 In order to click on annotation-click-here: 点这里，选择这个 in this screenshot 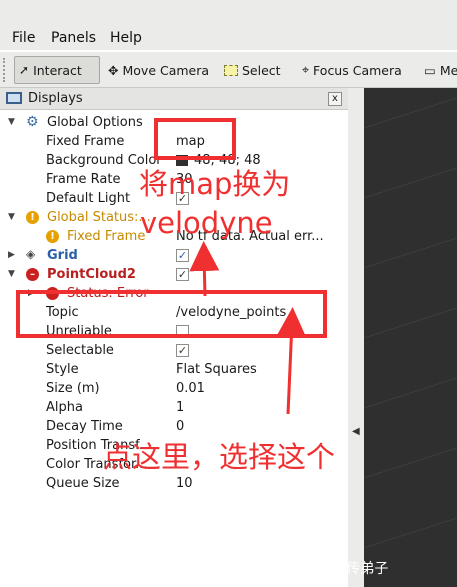, I will do `click(219, 457)`.